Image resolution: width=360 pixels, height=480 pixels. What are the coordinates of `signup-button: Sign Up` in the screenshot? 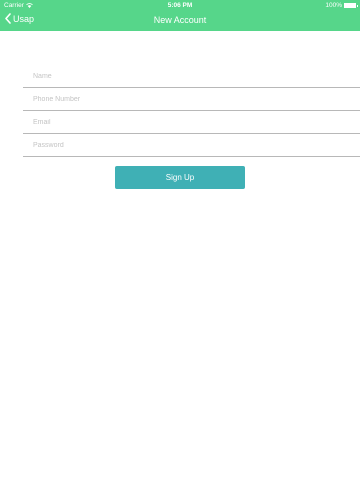 It's located at (180, 177).